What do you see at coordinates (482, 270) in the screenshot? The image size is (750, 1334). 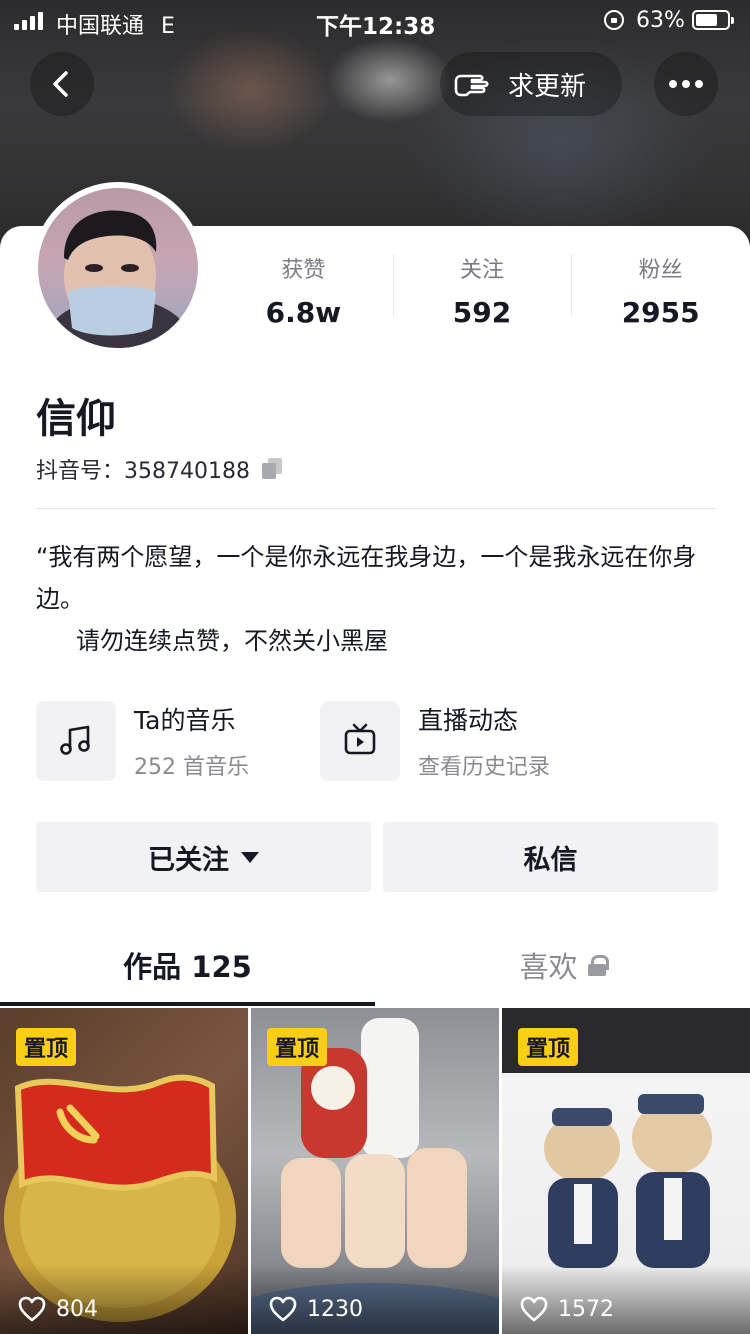 I see `stat-label: 关注` at bounding box center [482, 270].